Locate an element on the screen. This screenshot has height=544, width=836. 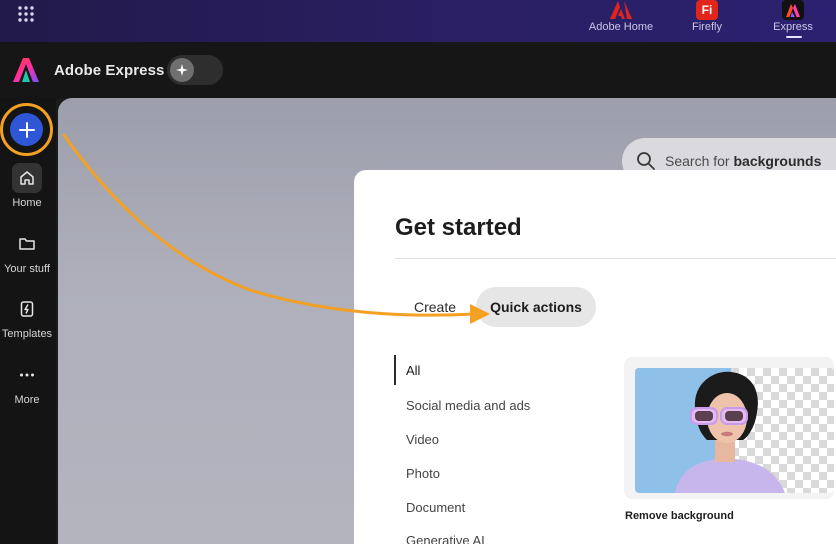
search-icon is located at coordinates (646, 161).